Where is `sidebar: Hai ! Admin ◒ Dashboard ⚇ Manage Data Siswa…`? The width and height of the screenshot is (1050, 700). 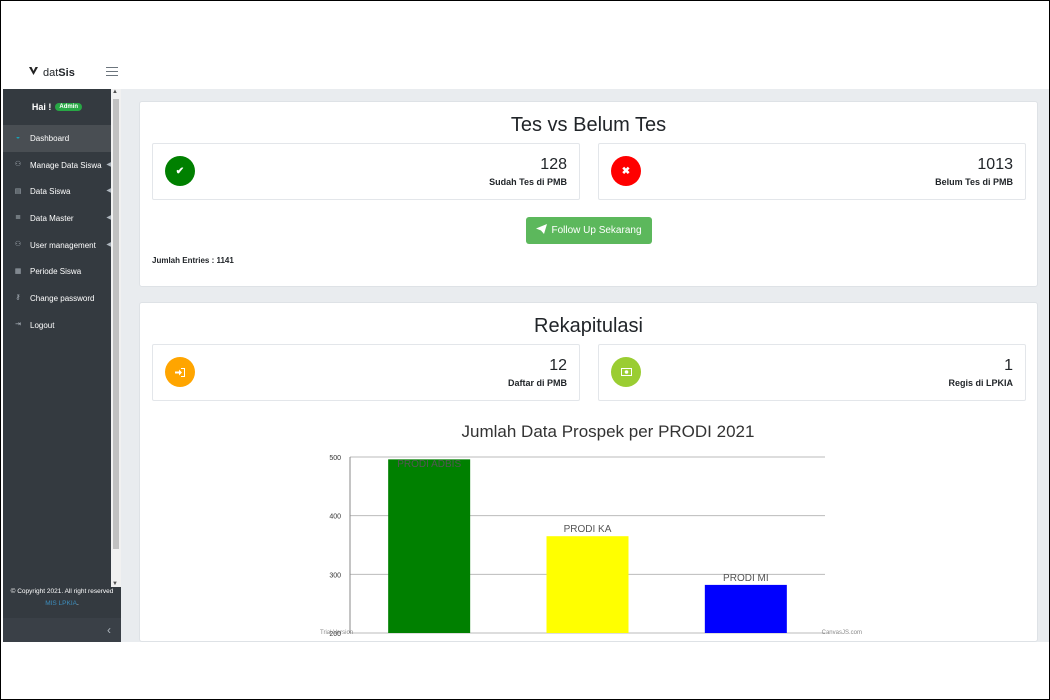 sidebar: Hai ! Admin ◒ Dashboard ⚇ Manage Data Siswa… is located at coordinates (62, 365).